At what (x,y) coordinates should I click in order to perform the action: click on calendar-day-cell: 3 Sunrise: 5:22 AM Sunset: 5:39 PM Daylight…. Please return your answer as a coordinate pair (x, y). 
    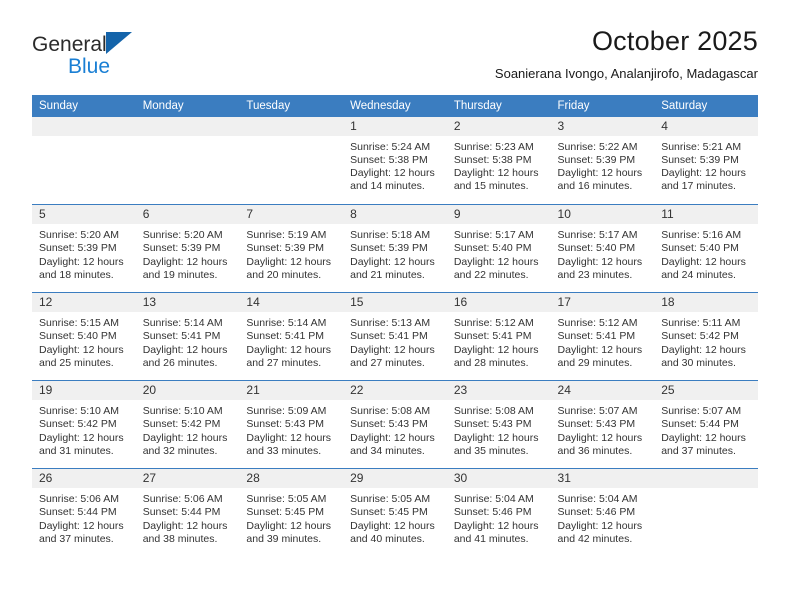
    Looking at the image, I should click on (602, 160).